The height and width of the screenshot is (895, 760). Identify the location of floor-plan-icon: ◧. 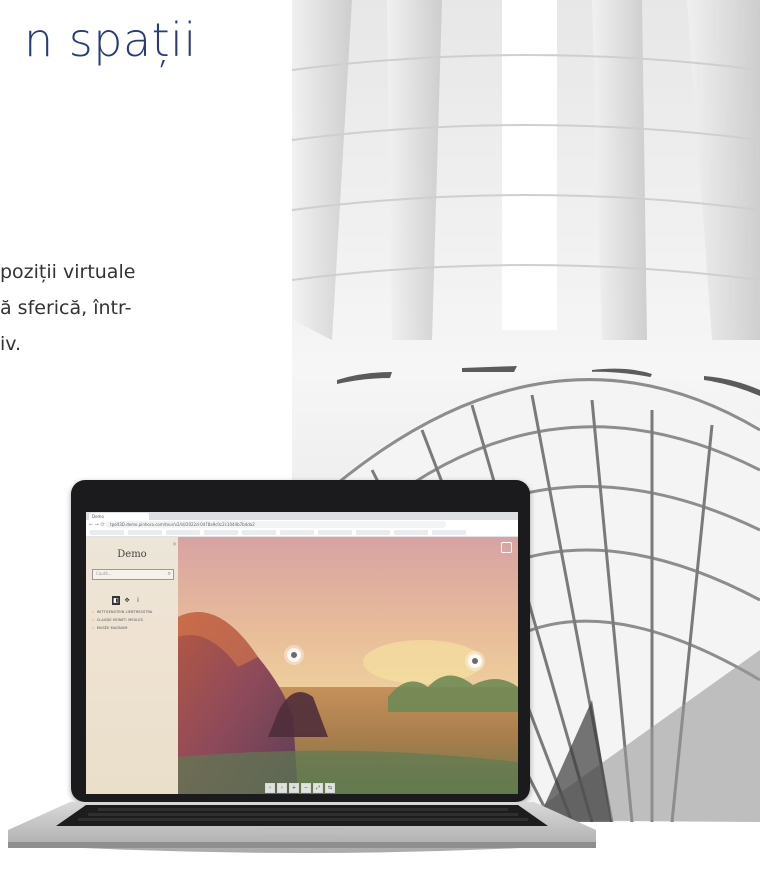
(116, 600).